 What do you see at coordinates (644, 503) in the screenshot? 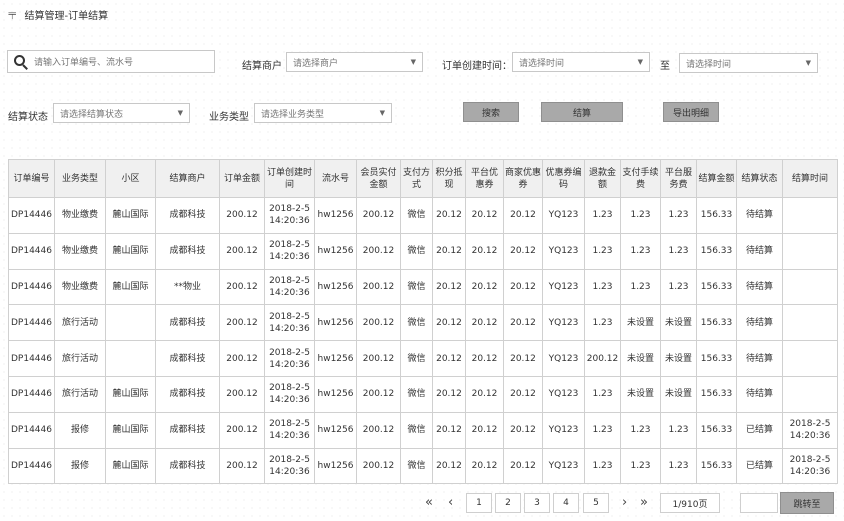
I see `last-page-icon: »` at bounding box center [644, 503].